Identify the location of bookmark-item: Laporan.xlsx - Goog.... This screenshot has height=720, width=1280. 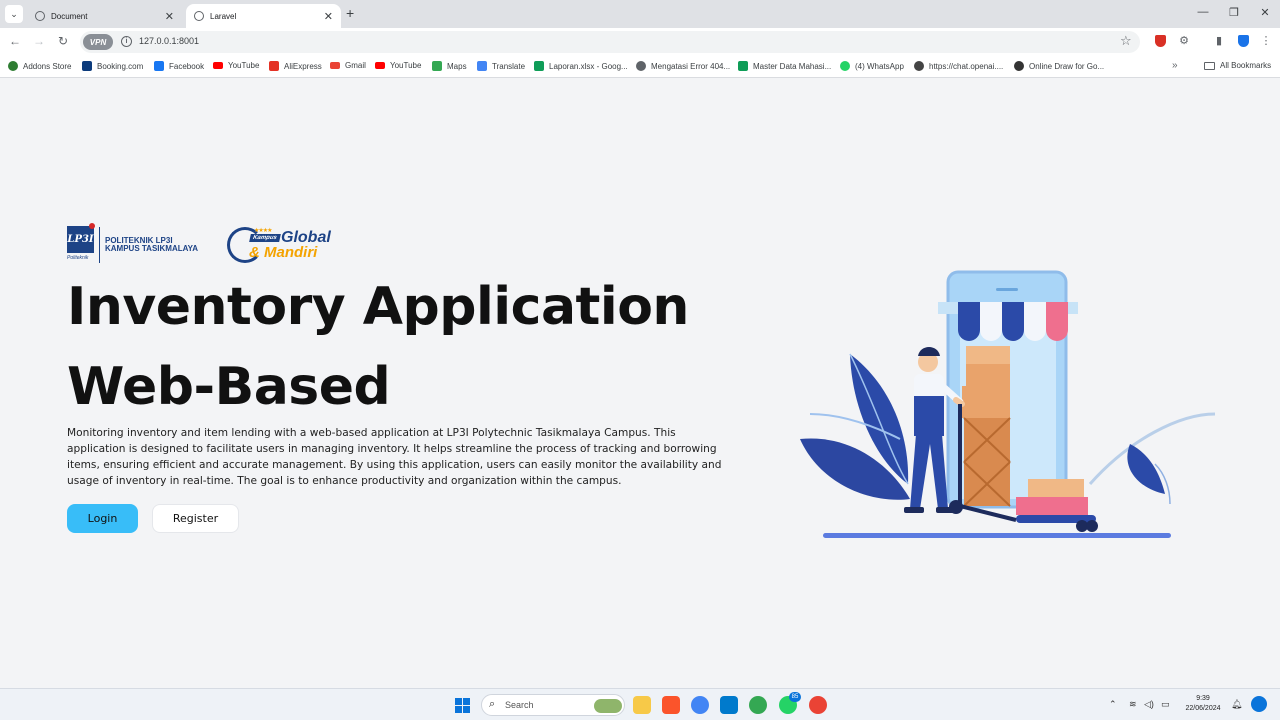
(581, 66).